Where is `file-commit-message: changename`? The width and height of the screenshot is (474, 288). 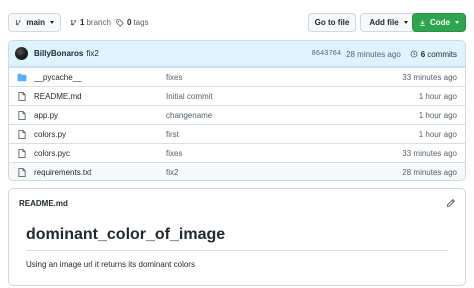 file-commit-message: changename is located at coordinates (189, 115).